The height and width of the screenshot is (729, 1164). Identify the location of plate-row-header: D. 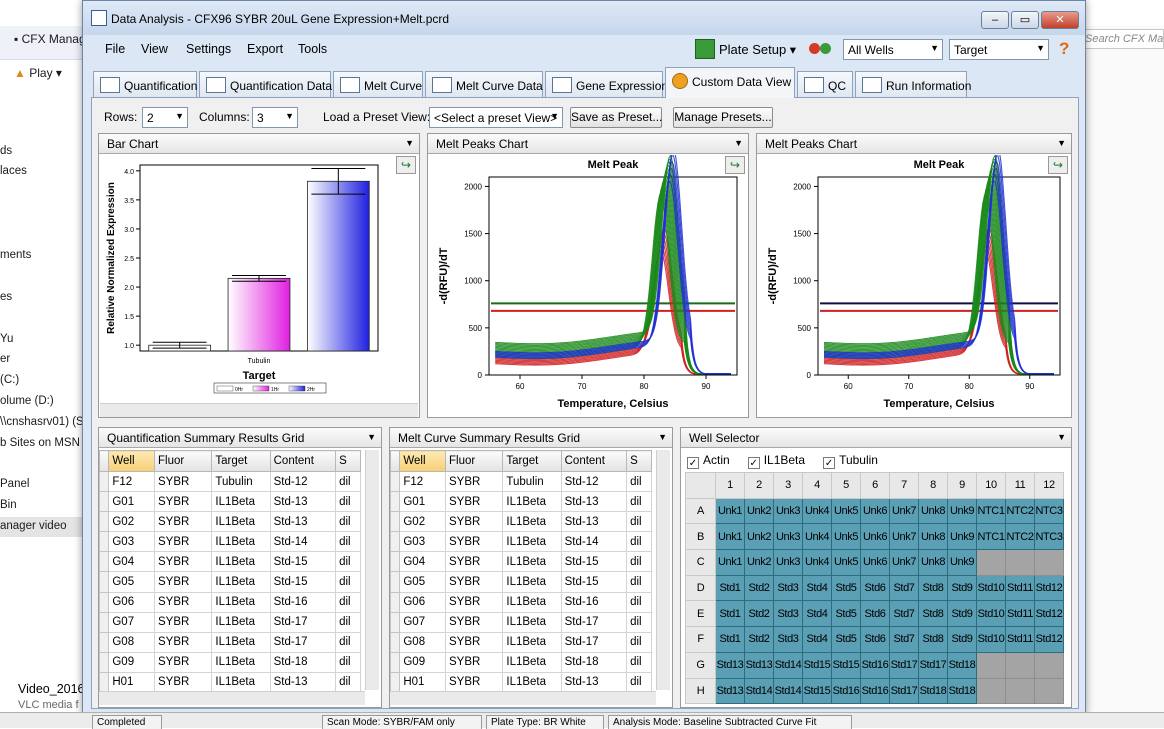
(700, 588).